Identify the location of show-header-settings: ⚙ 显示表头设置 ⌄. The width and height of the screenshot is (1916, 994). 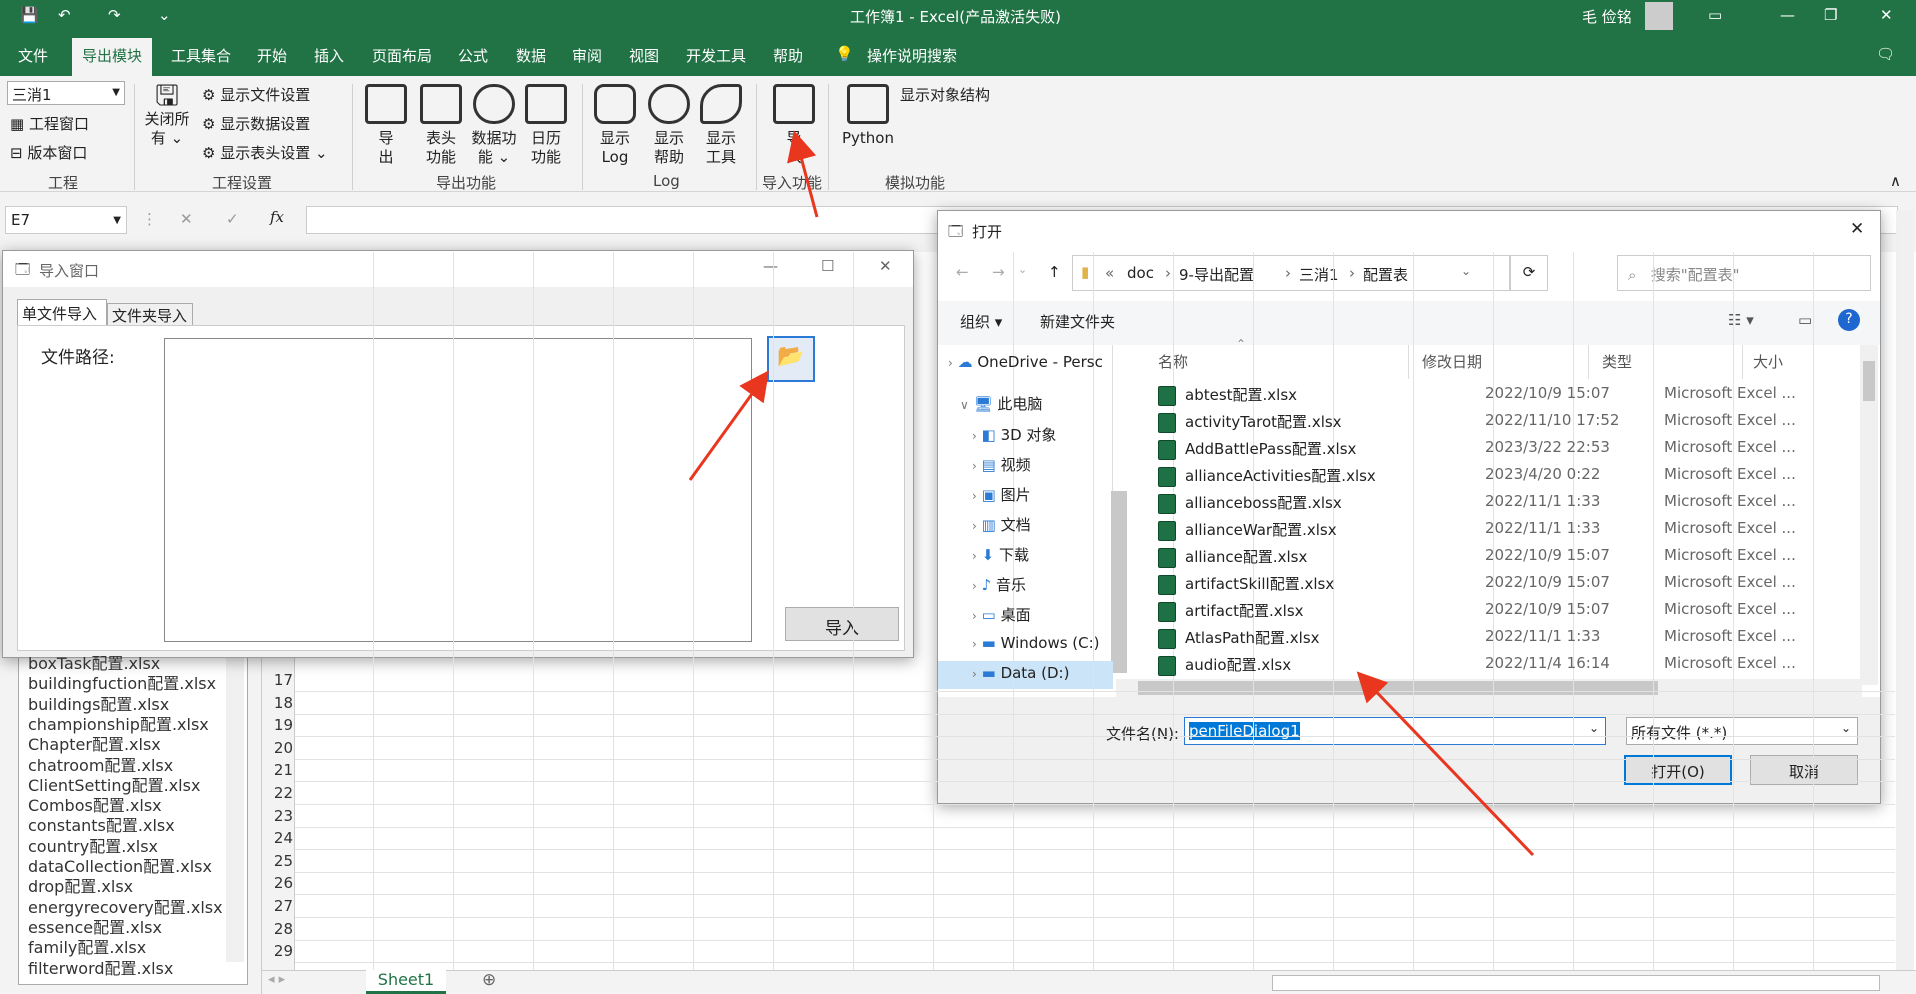
(265, 152).